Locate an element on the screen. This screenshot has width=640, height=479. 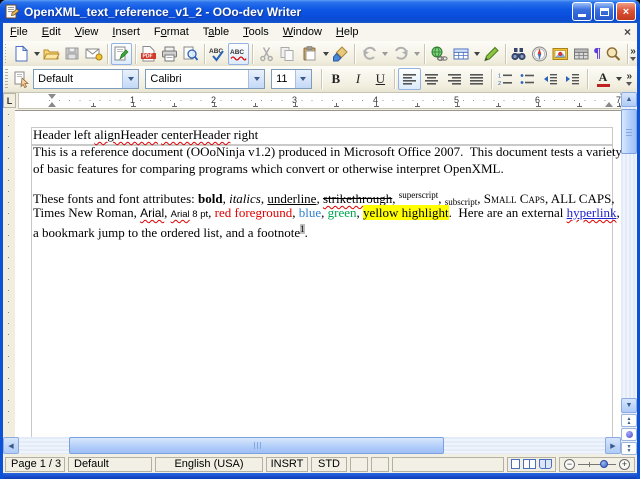
previous-page-button: ▲ ▲ is located at coordinates (629, 420).